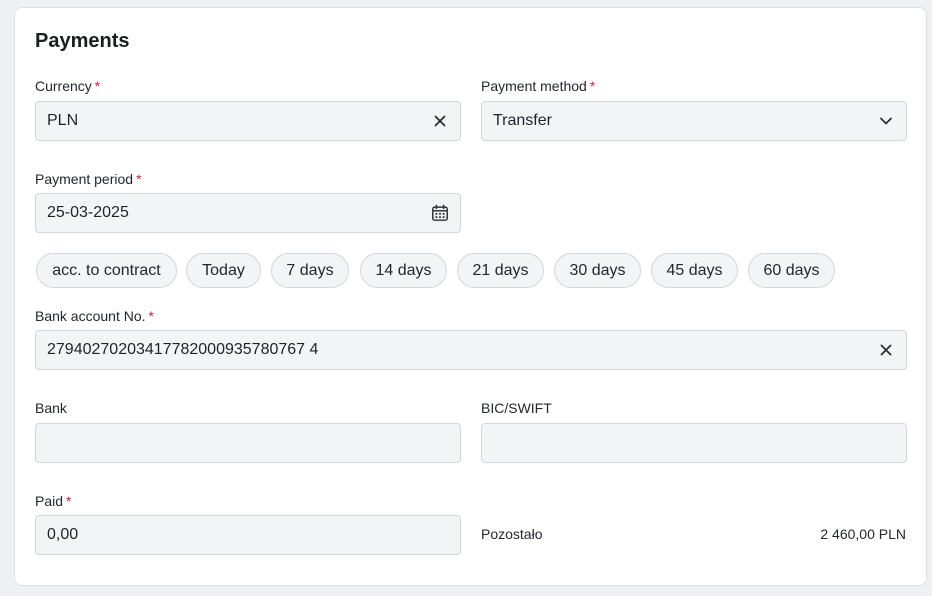  I want to click on section-title: Payments, so click(82, 41).